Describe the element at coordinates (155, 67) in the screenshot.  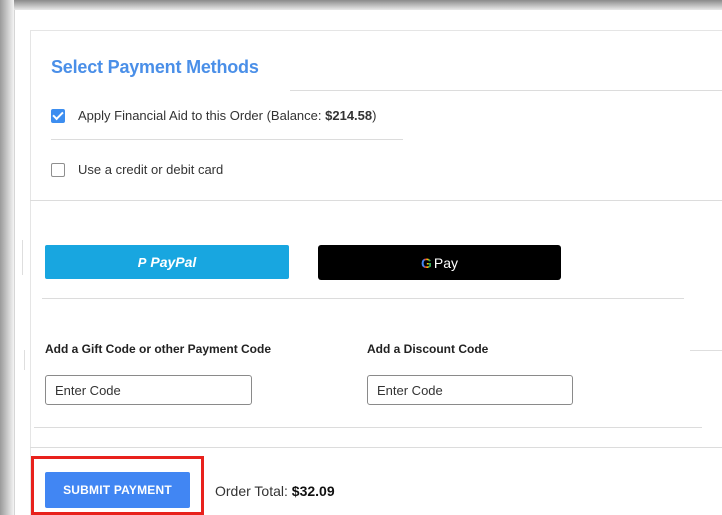
I see `page-title: Select Payment Methods` at that location.